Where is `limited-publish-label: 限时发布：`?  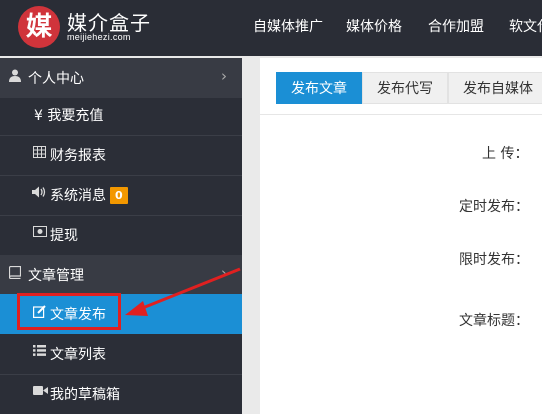 limited-publish-label: 限时发布： is located at coordinates (494, 260).